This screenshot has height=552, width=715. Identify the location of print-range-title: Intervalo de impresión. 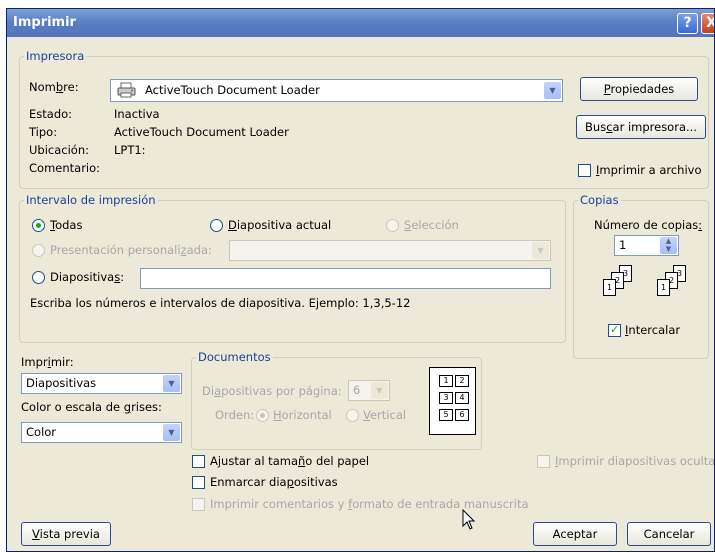
(91, 200).